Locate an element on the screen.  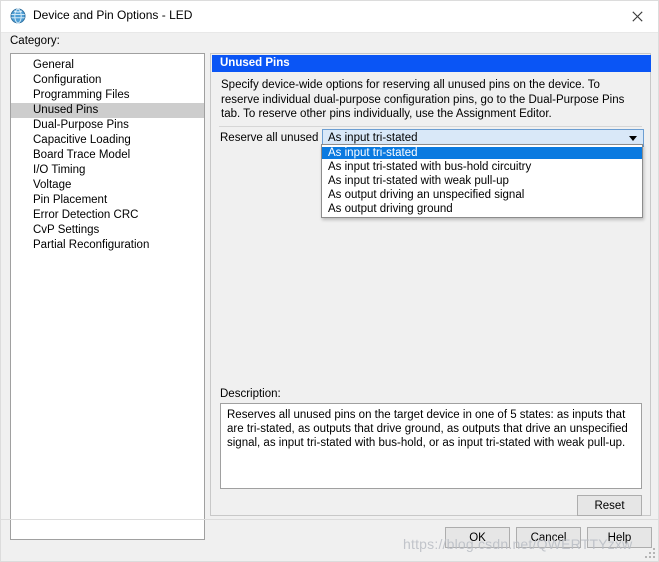
panel-title: Unused Pins is located at coordinates (431, 63).